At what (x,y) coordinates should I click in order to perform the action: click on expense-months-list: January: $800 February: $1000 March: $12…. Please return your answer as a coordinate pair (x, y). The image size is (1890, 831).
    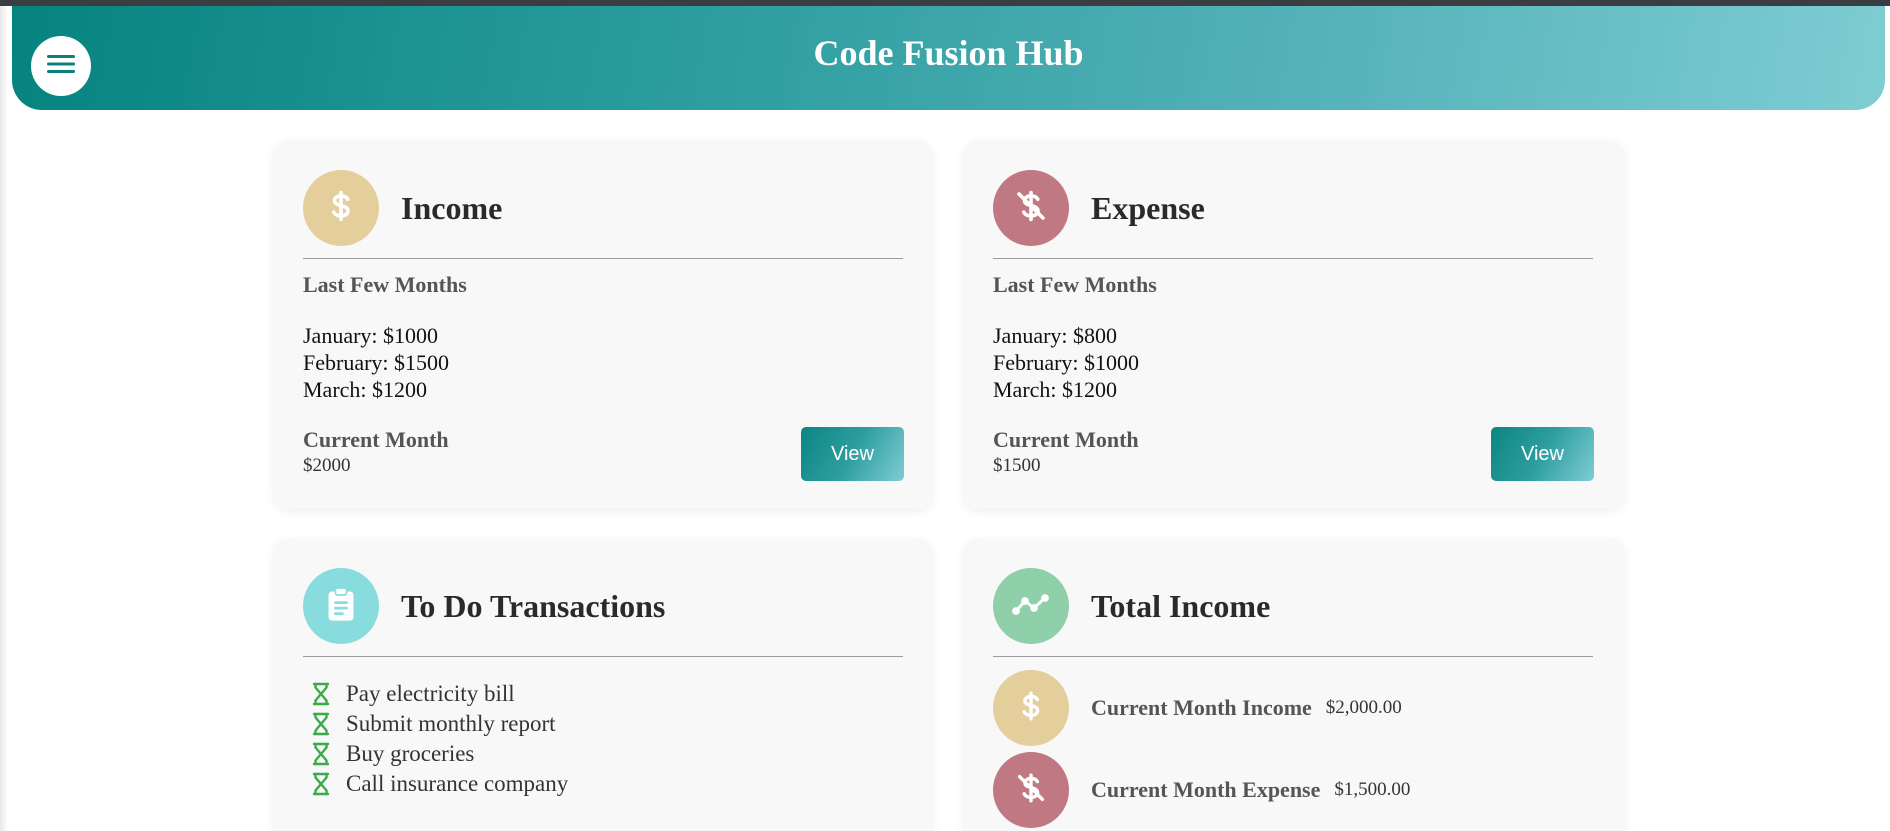
    Looking at the image, I should click on (1066, 362).